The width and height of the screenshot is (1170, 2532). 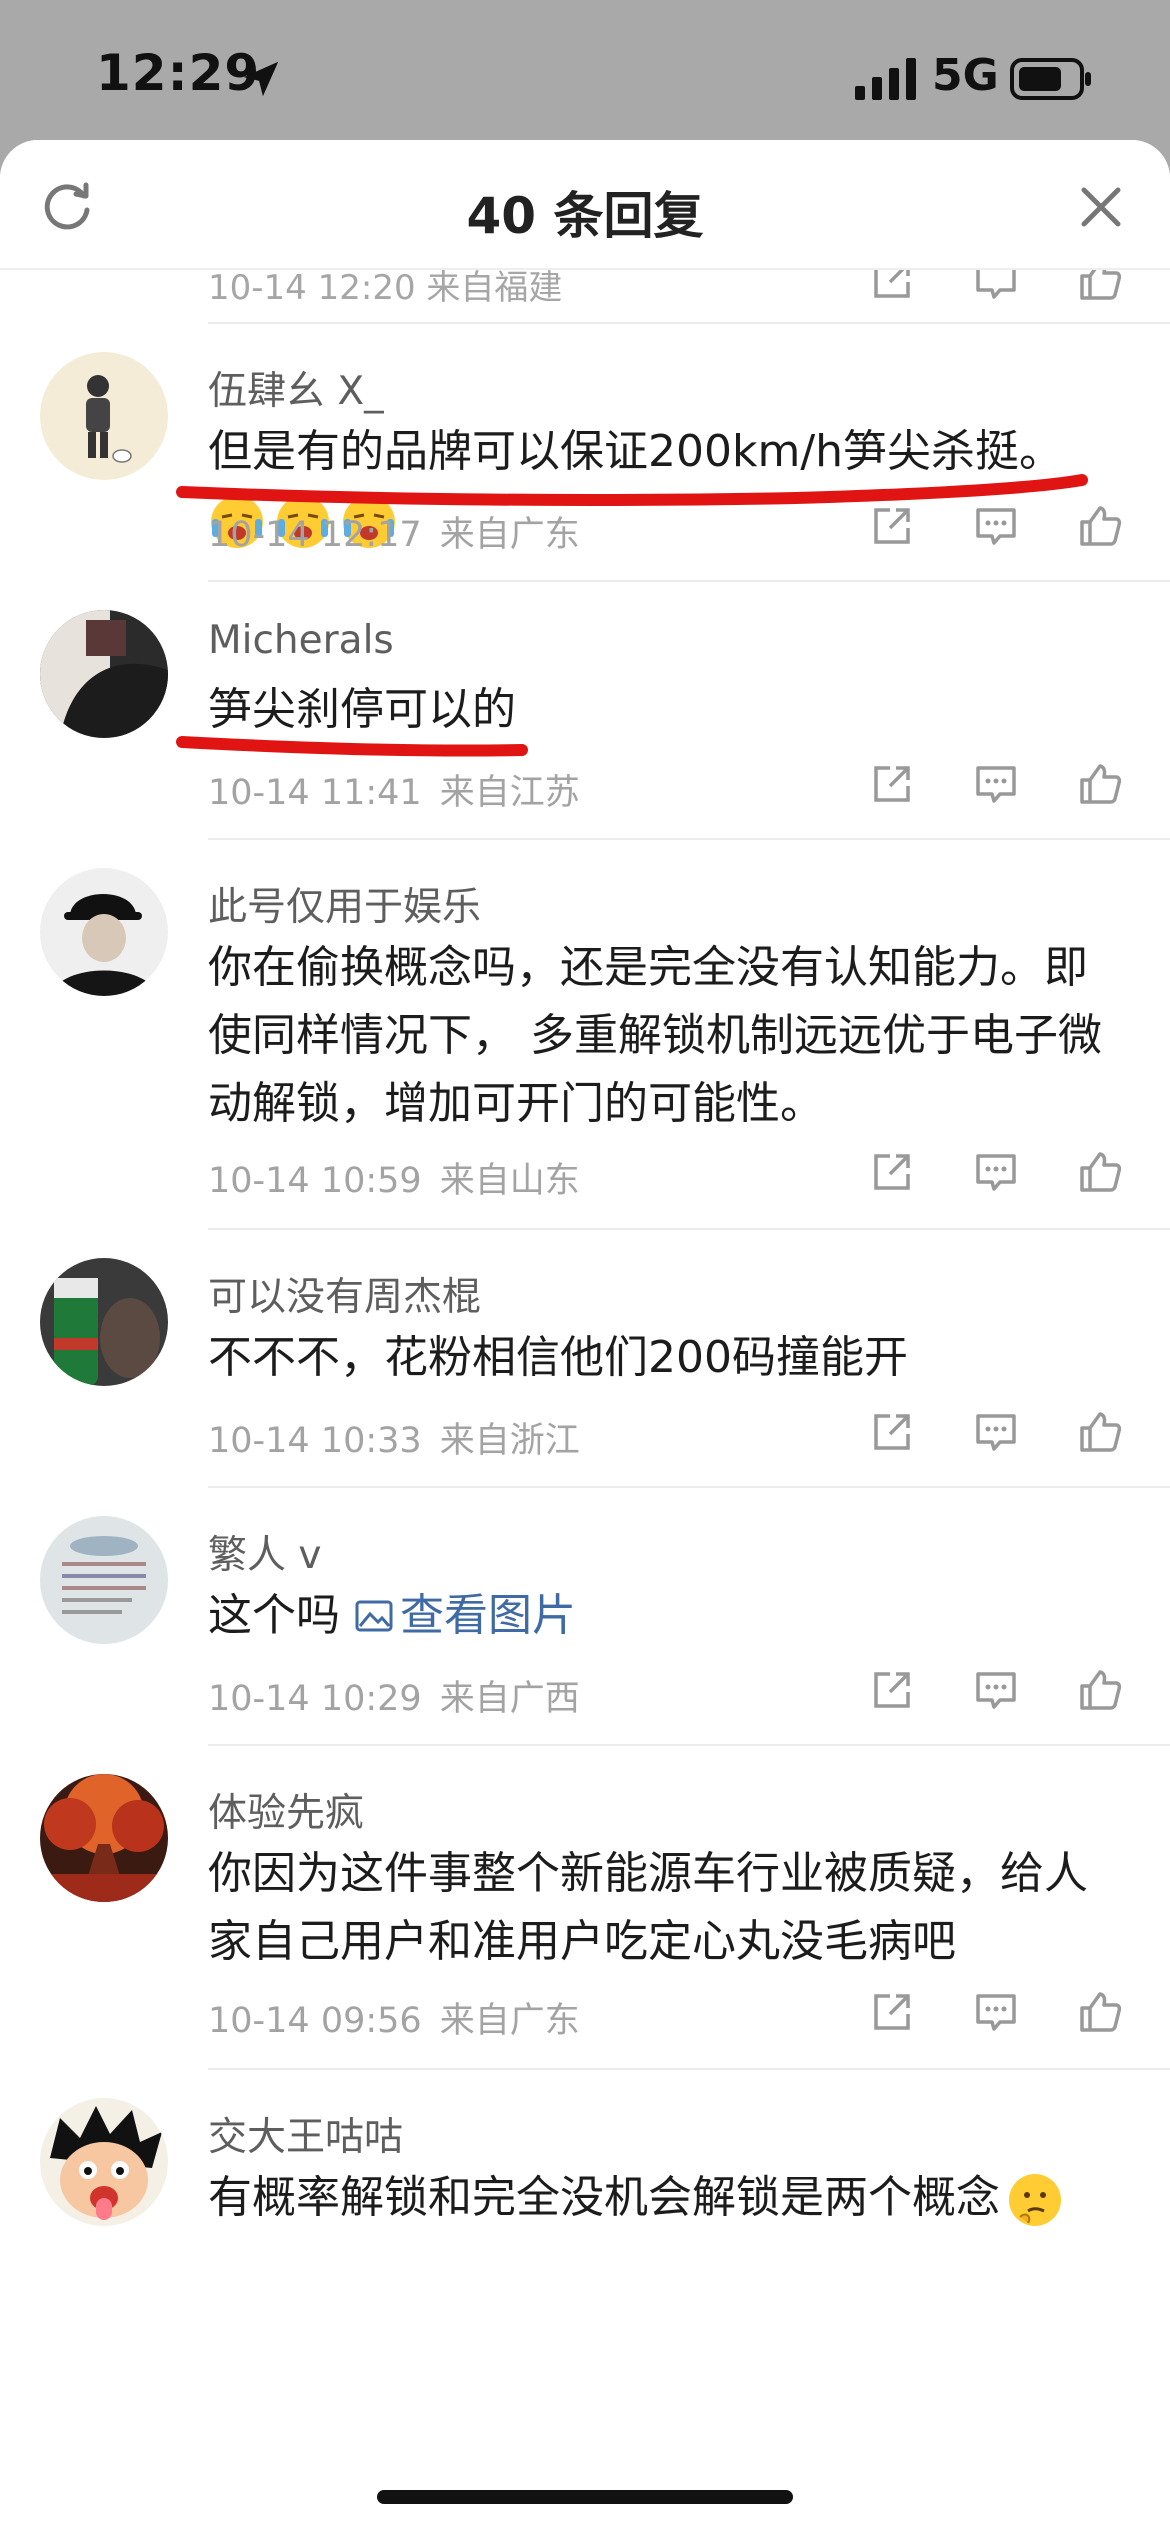 I want to click on cellular-signal-icon, so click(x=885, y=79).